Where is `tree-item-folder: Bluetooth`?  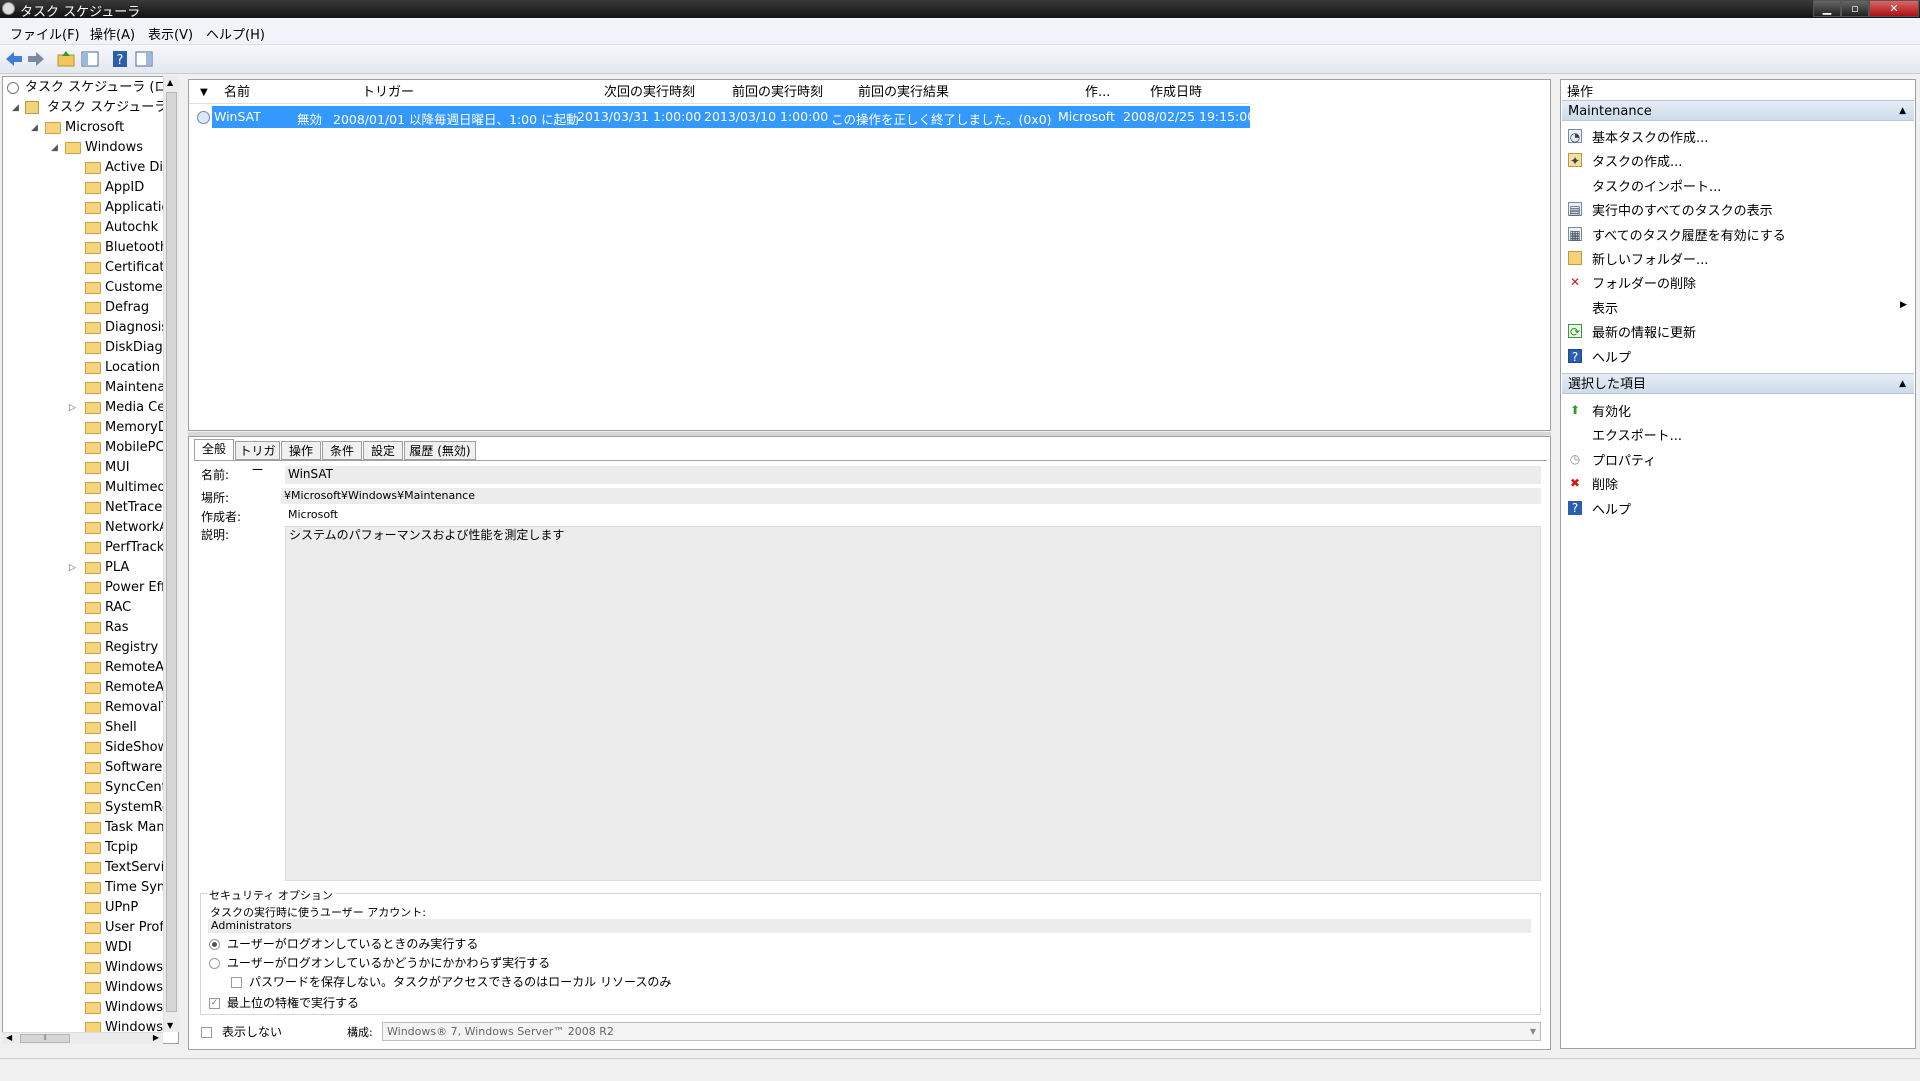
tree-item-folder: Bluetooth is located at coordinates (85, 248).